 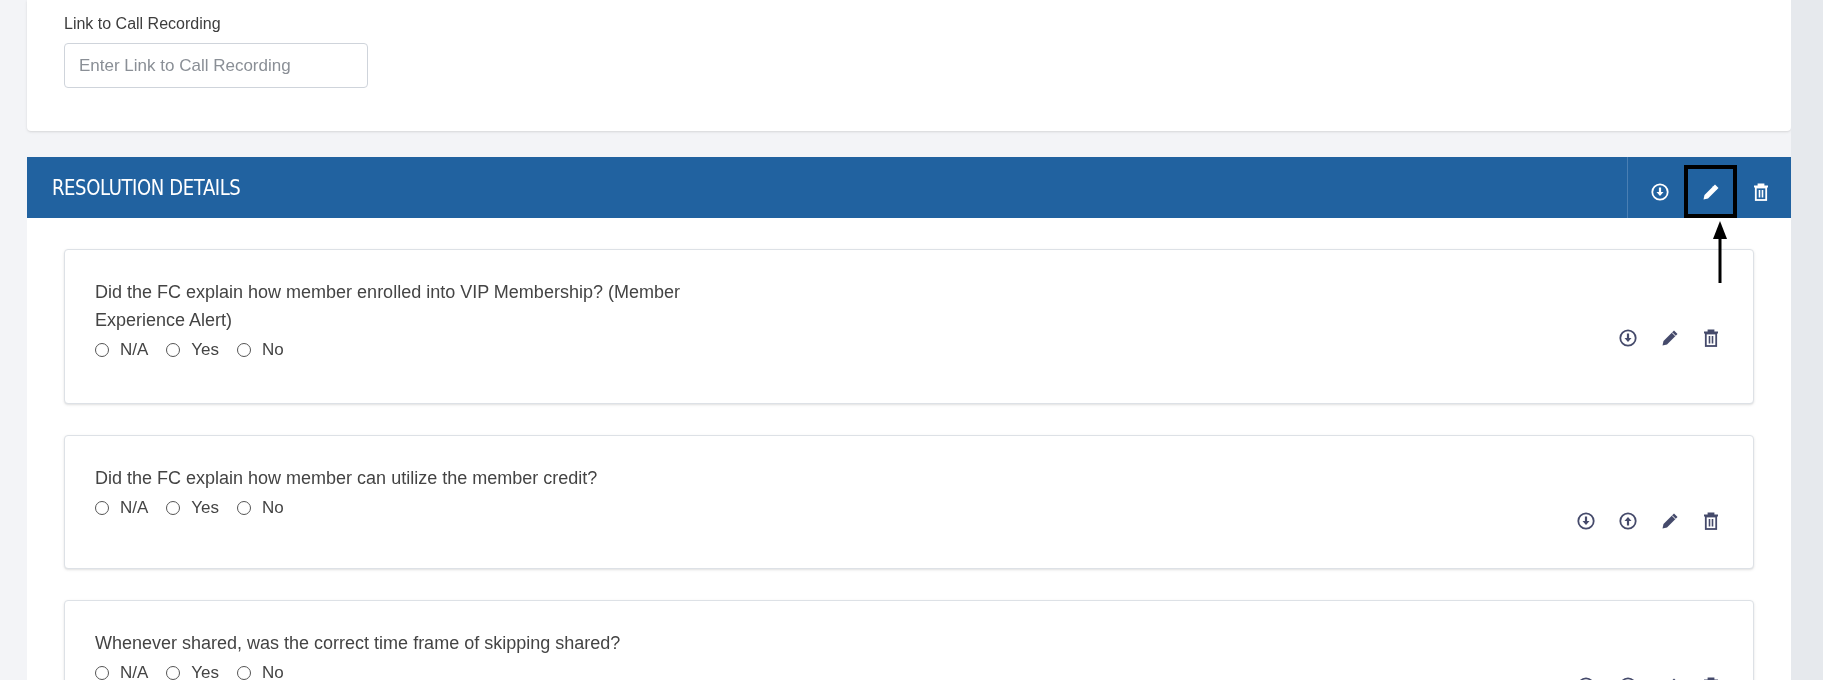 I want to click on field-label: Link to Call Recording, so click(x=143, y=24).